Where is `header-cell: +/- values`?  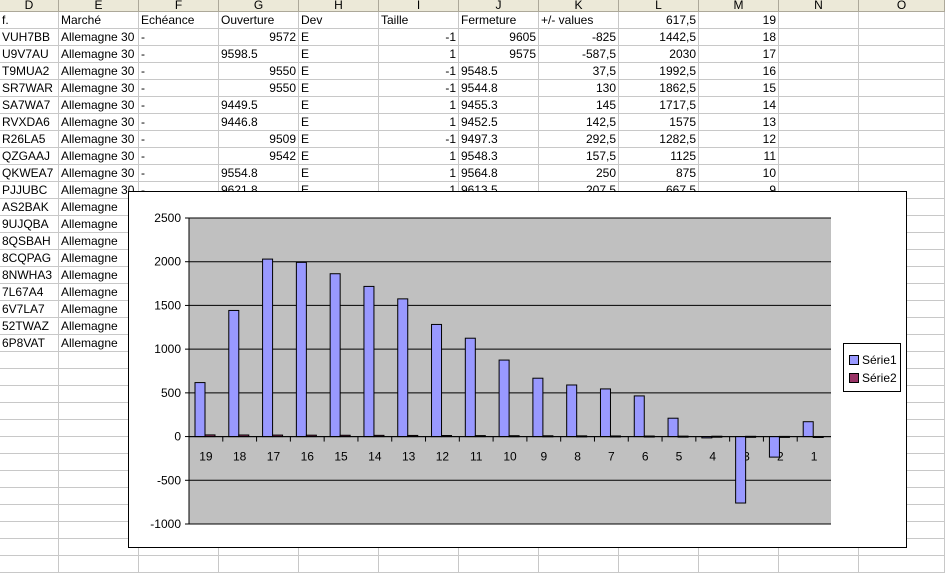
header-cell: +/- values is located at coordinates (579, 20).